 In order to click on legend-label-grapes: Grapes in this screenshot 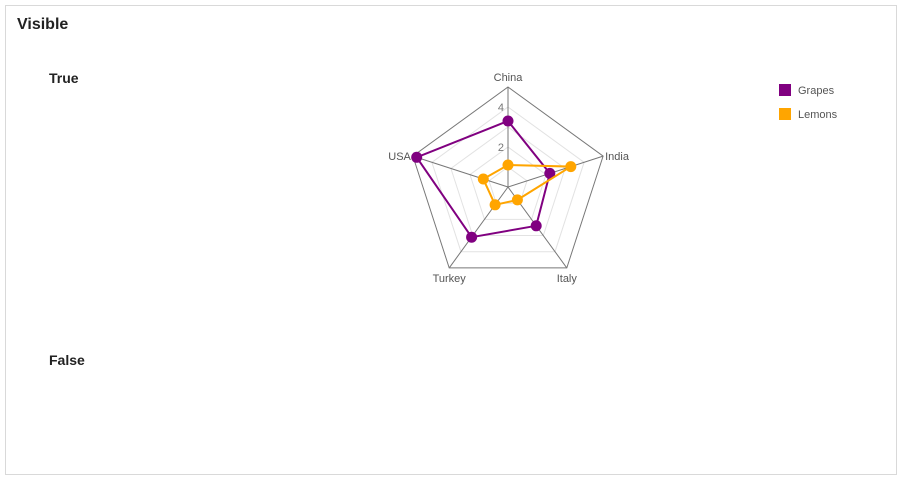, I will do `click(816, 91)`.